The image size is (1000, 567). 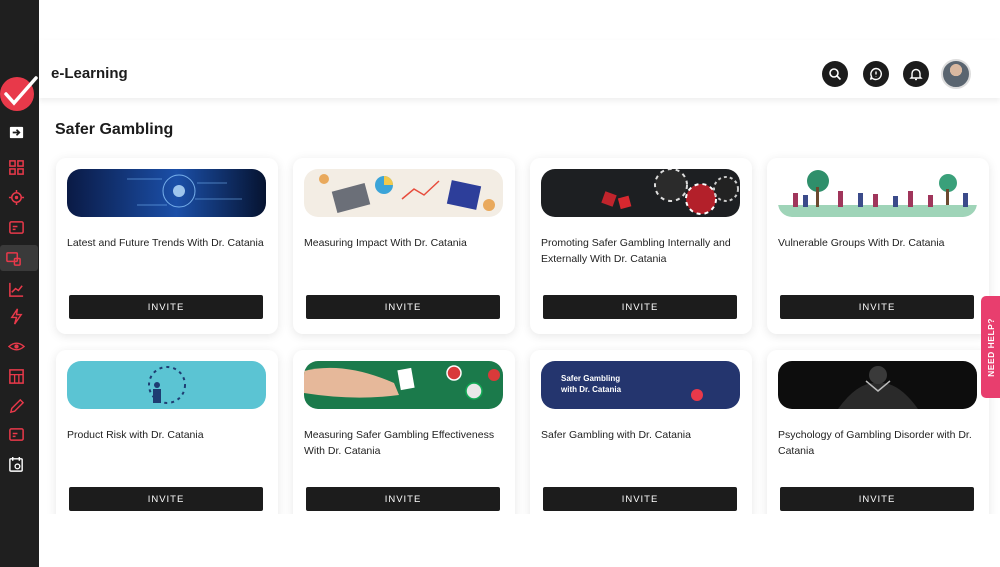 What do you see at coordinates (16, 132) in the screenshot?
I see `exit-icon` at bounding box center [16, 132].